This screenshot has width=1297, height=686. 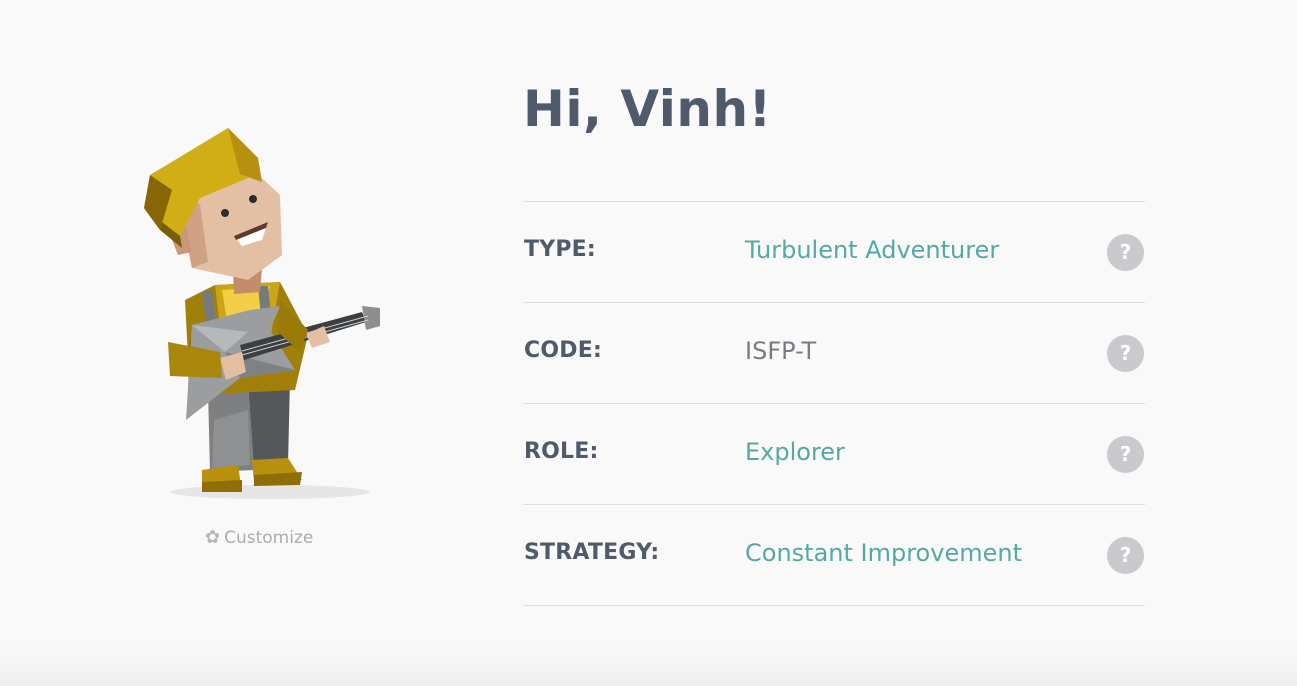 What do you see at coordinates (834, 353) in the screenshot?
I see `profile-row-code: CODE: ISFP-T ?` at bounding box center [834, 353].